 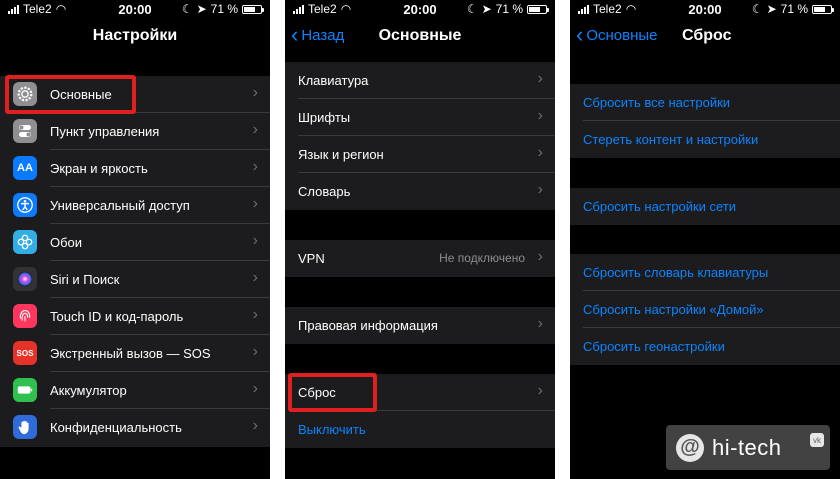 What do you see at coordinates (748, 447) in the screenshot?
I see `hi-tech-watermark: @ hi-tech vk` at bounding box center [748, 447].